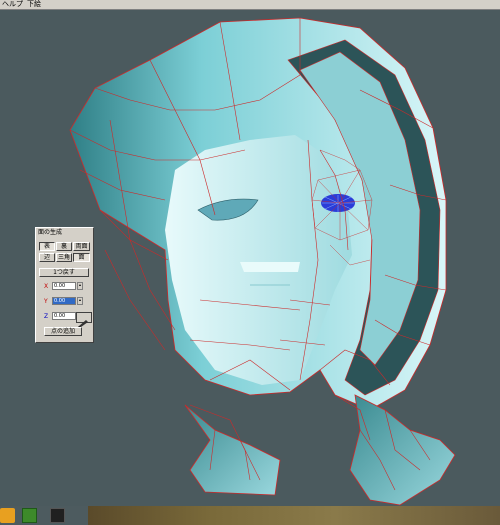 The height and width of the screenshot is (525, 500). What do you see at coordinates (47, 257) in the screenshot?
I see `edge-button: 辺` at bounding box center [47, 257].